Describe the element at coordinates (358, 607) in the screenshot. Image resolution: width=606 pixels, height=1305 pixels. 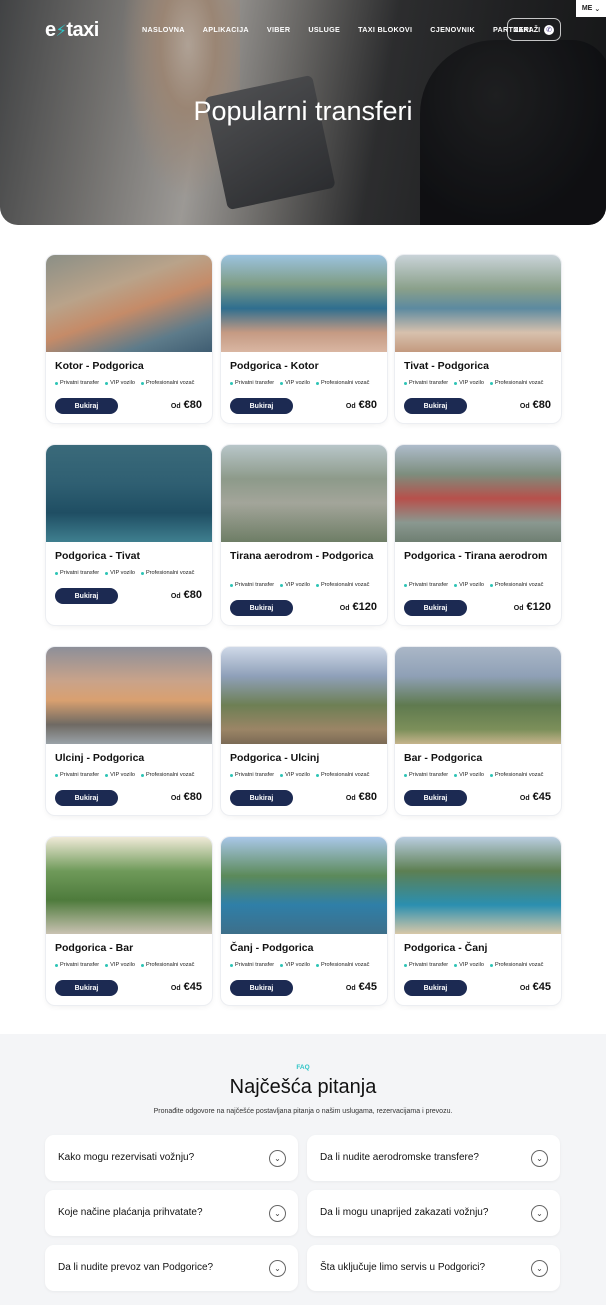
I see `transfer-price: Od €120` at that location.